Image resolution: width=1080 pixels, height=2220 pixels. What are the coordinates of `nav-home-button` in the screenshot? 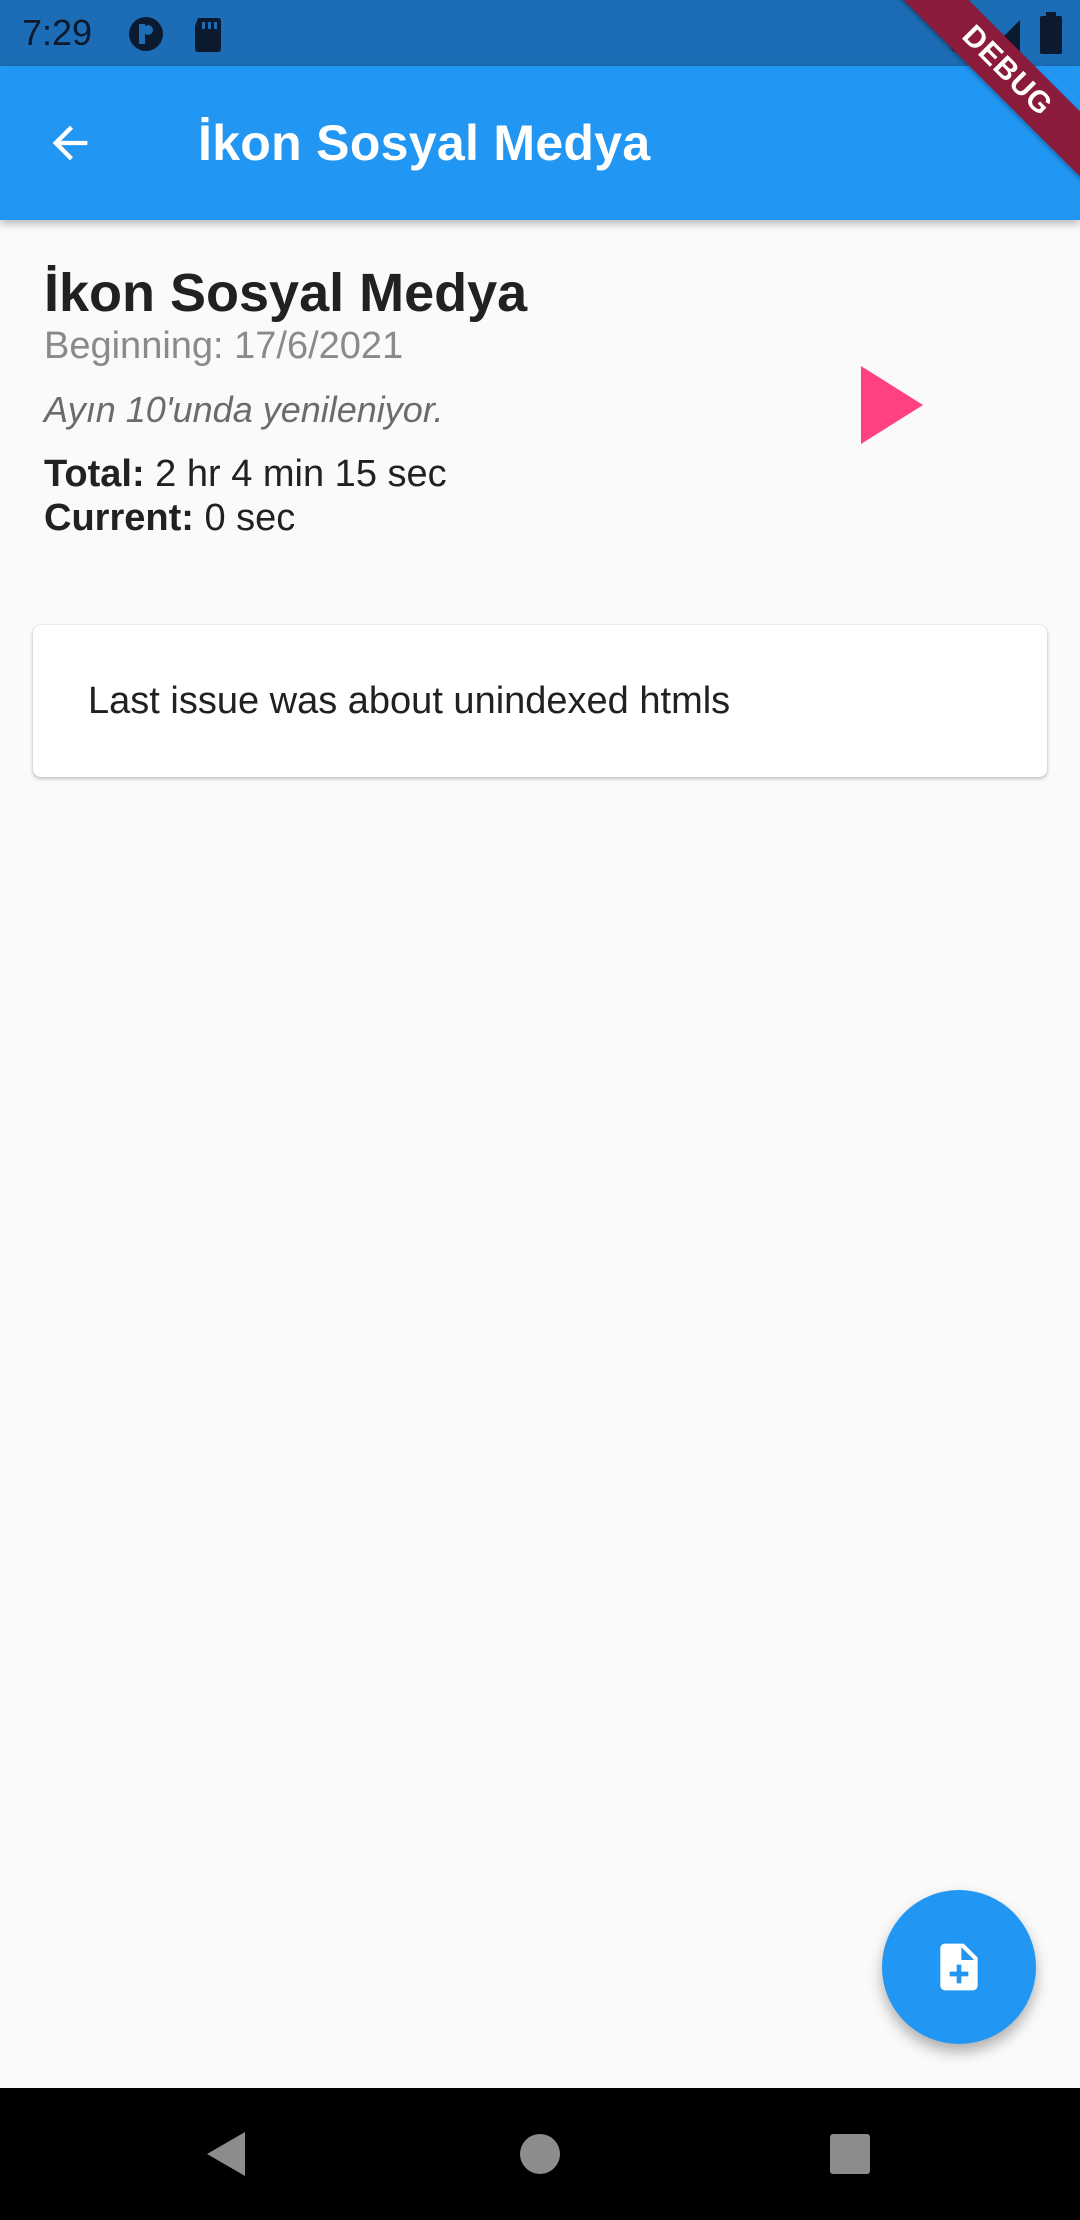 It's located at (540, 2154).